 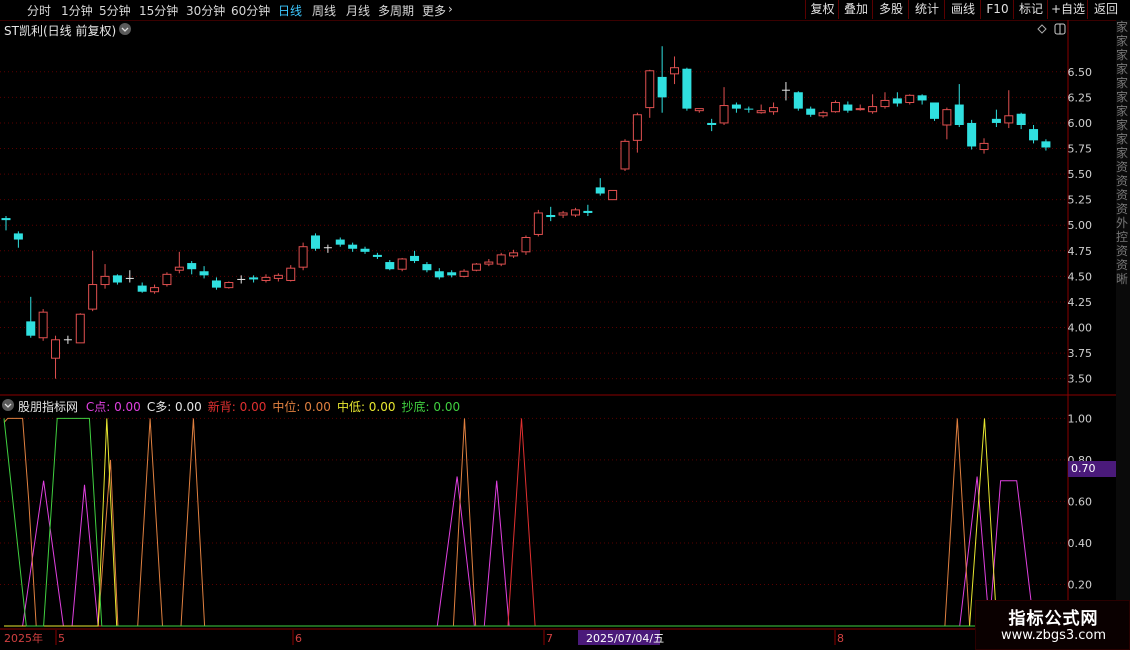 I want to click on right-side-list: 家家家家家家家家家家资资资资外控资资晰, so click(x=1123, y=325).